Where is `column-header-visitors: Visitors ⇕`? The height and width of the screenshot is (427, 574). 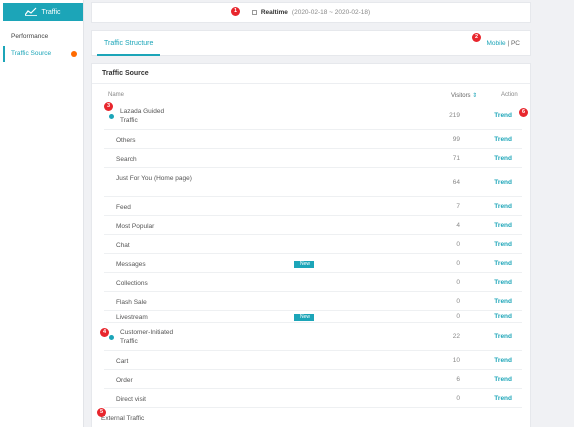
column-header-visitors: Visitors ⇕ is located at coordinates (464, 95).